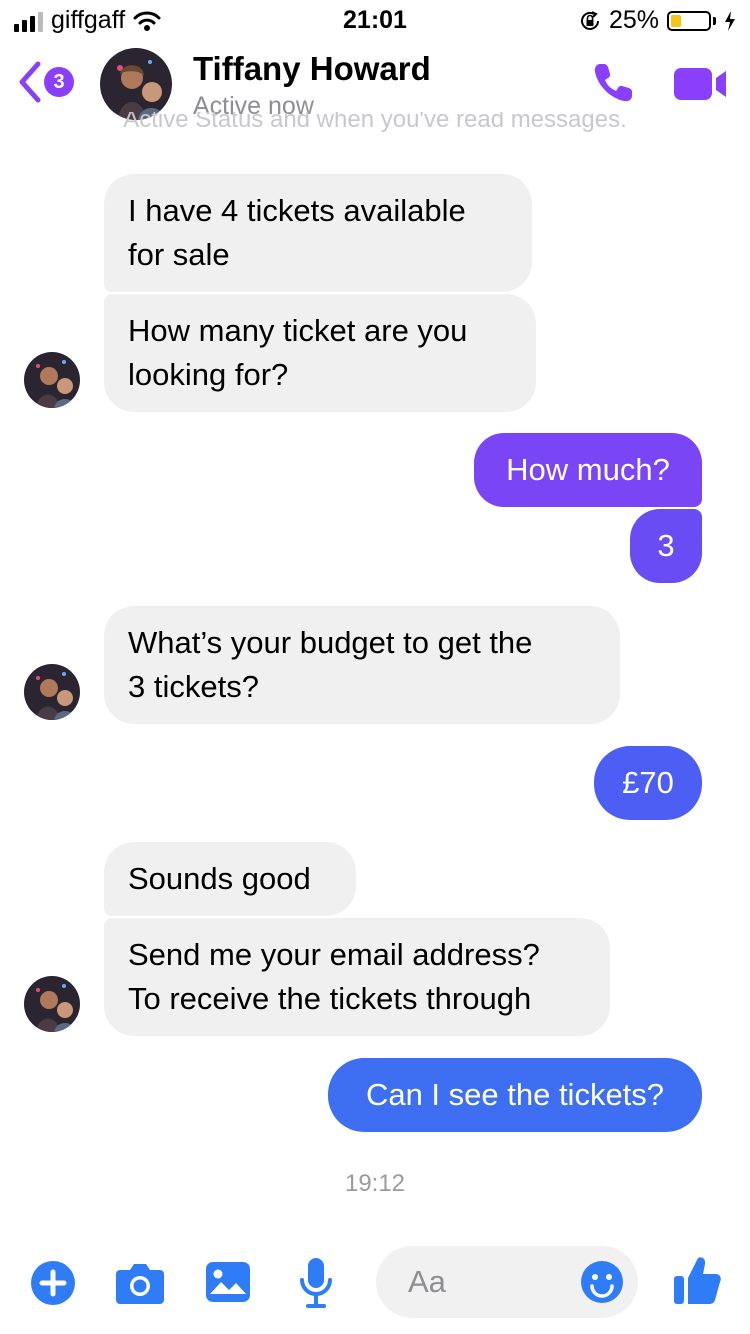 This screenshot has height=1334, width=750. I want to click on outgoing-message: Can I see the tickets?, so click(515, 1095).